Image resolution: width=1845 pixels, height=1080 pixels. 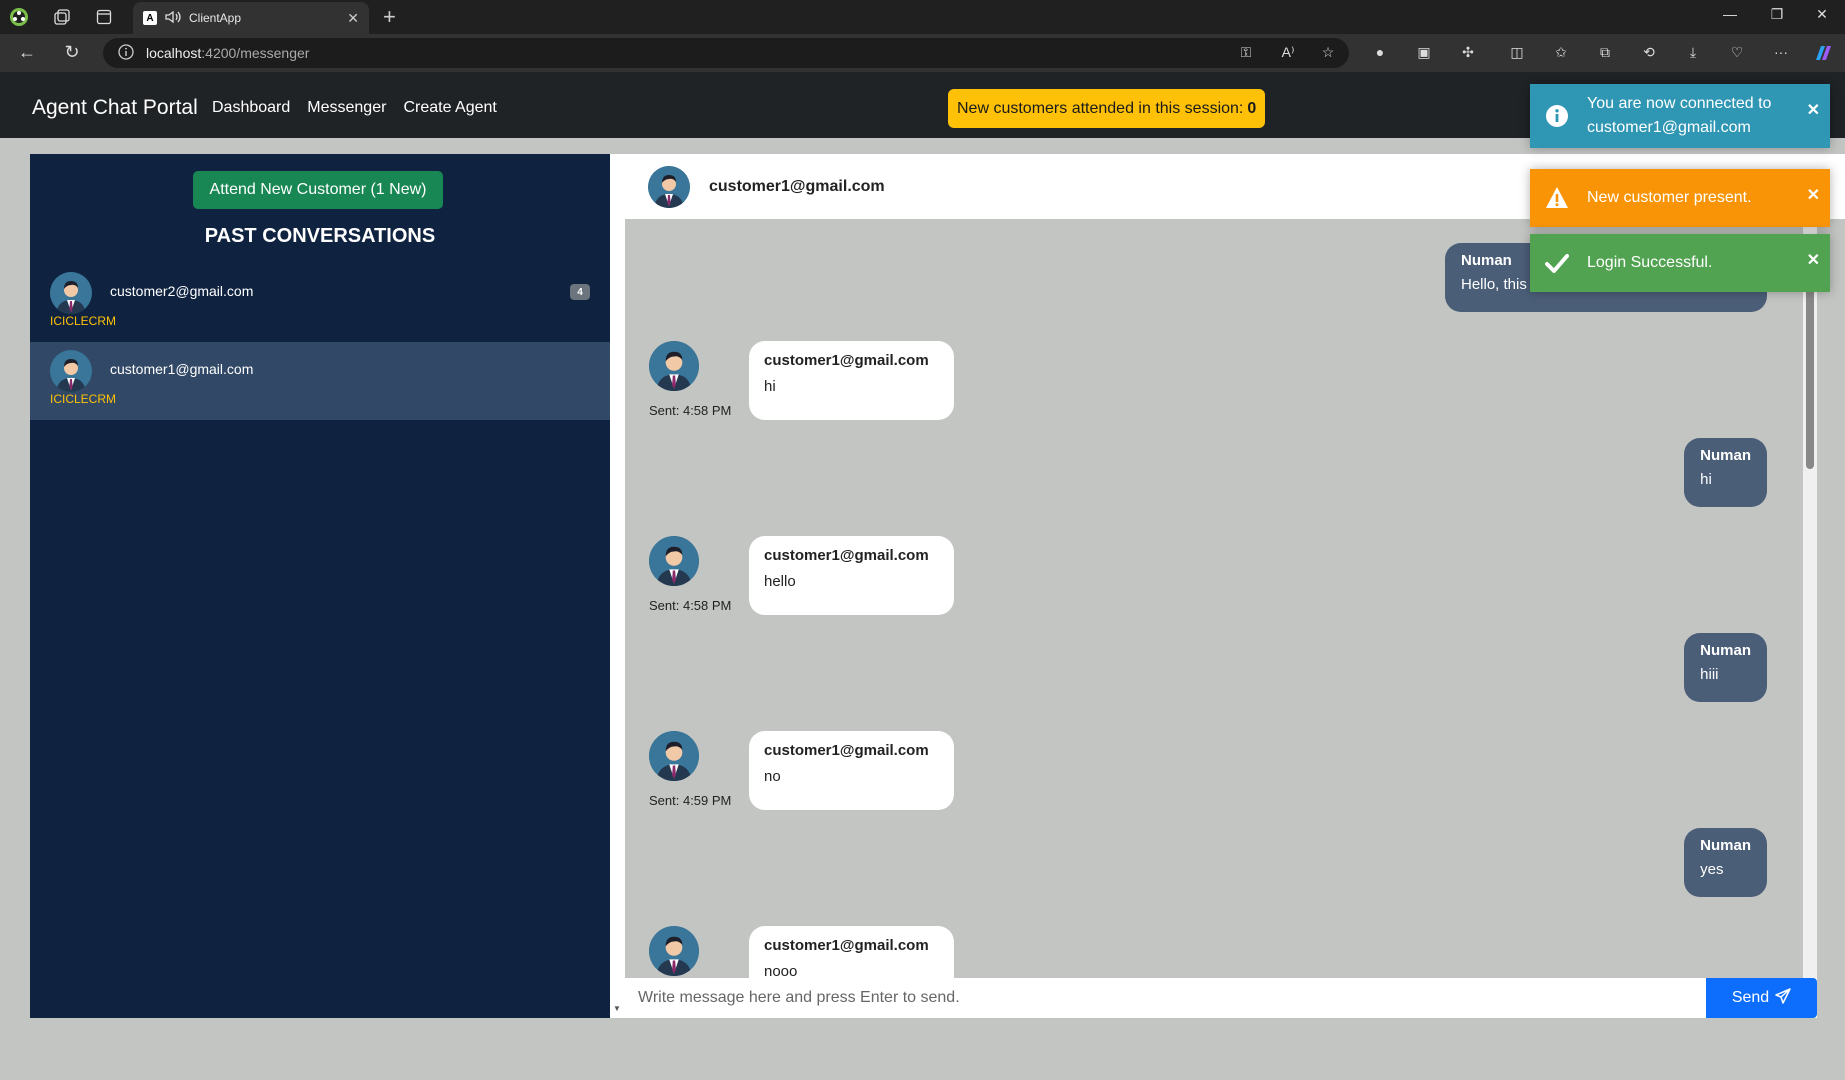 What do you see at coordinates (1783, 998) in the screenshot?
I see `paper-plane-icon` at bounding box center [1783, 998].